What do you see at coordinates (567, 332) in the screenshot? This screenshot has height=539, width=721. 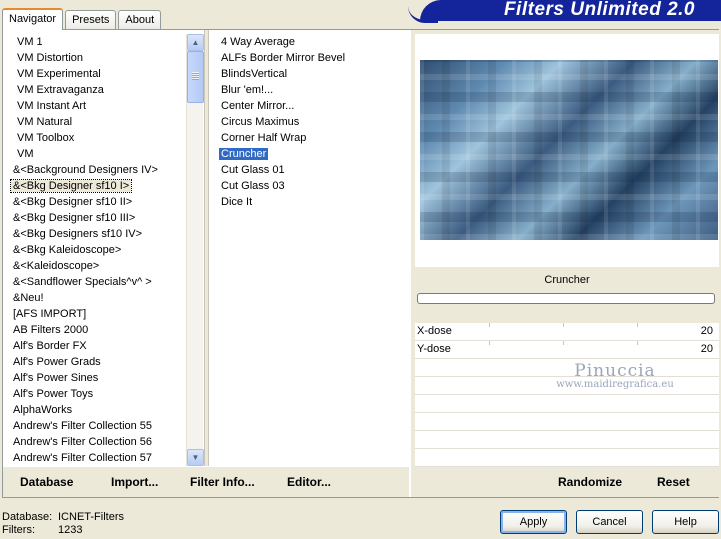 I see `param-row: X-dose 20` at bounding box center [567, 332].